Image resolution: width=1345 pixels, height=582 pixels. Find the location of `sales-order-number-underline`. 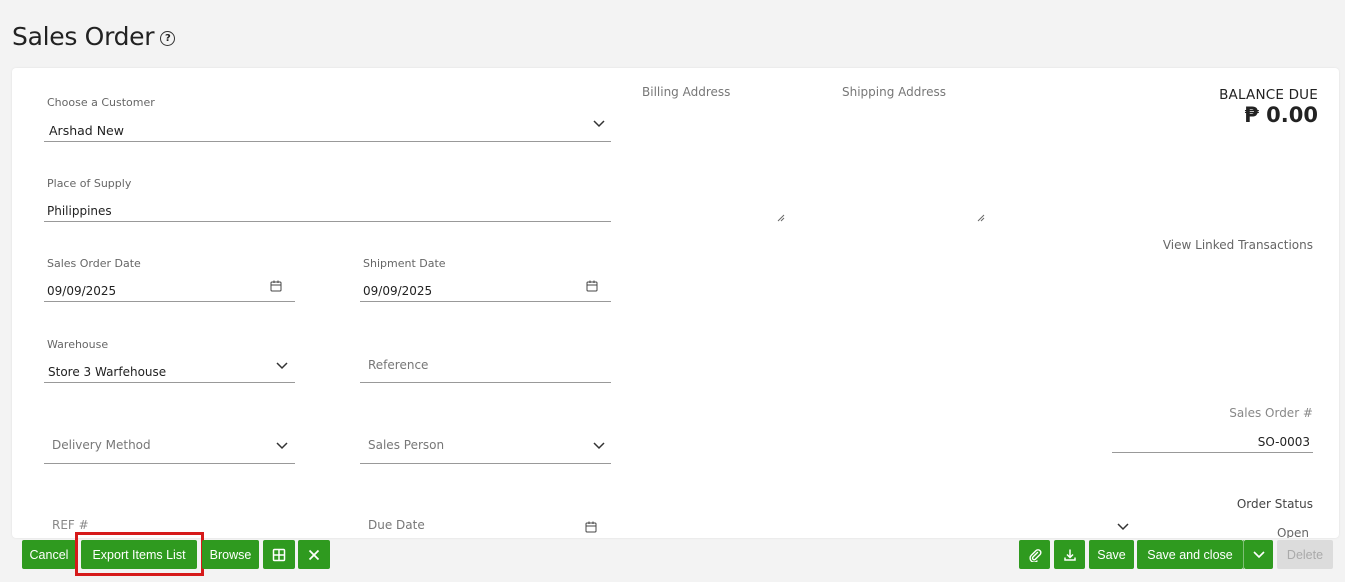

sales-order-number-underline is located at coordinates (1212, 452).